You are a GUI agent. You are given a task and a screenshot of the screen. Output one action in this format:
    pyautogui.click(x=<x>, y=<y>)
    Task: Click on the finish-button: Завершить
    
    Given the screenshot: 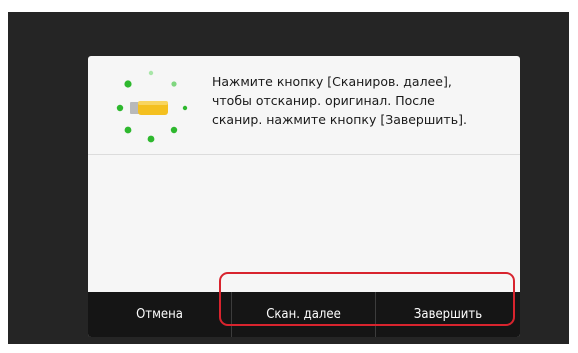 What is the action you would take?
    pyautogui.click(x=448, y=314)
    